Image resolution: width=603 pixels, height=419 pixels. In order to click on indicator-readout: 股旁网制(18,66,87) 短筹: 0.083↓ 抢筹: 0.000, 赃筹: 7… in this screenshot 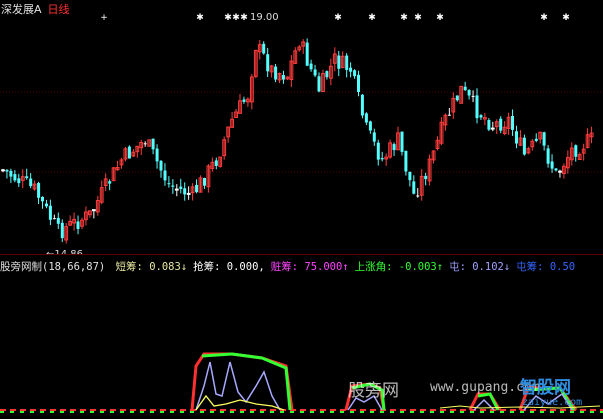, I will do `click(287, 267)`.